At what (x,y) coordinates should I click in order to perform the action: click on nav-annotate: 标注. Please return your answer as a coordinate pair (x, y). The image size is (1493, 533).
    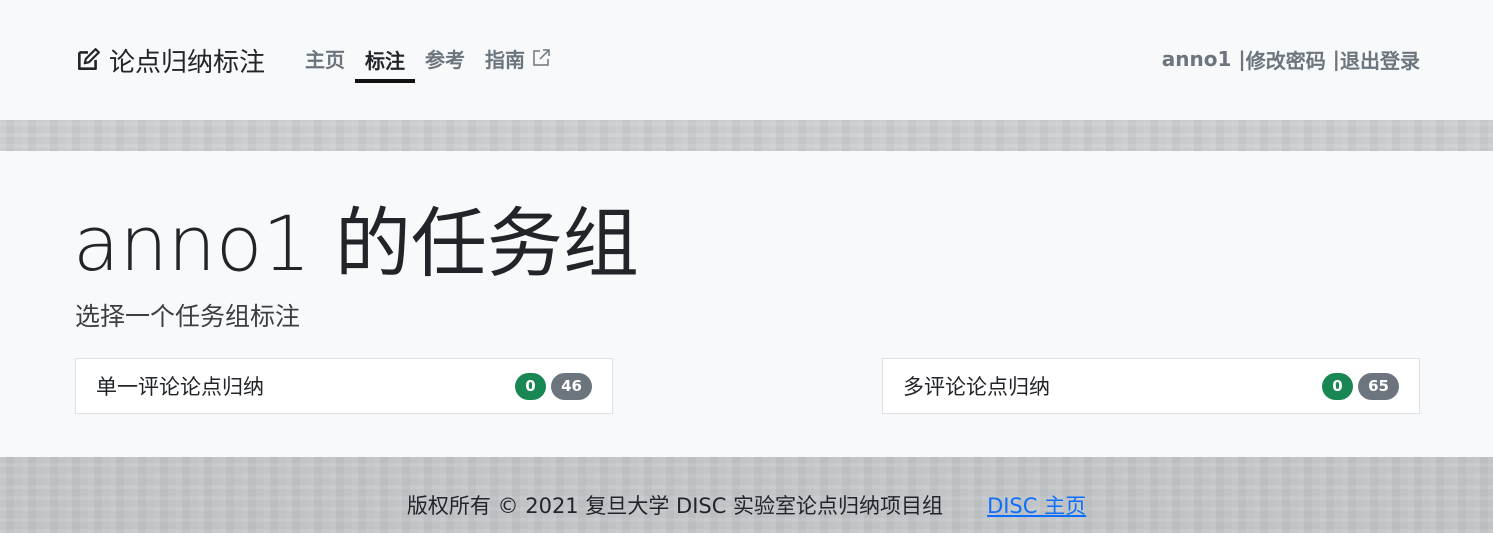
    Looking at the image, I should click on (385, 59).